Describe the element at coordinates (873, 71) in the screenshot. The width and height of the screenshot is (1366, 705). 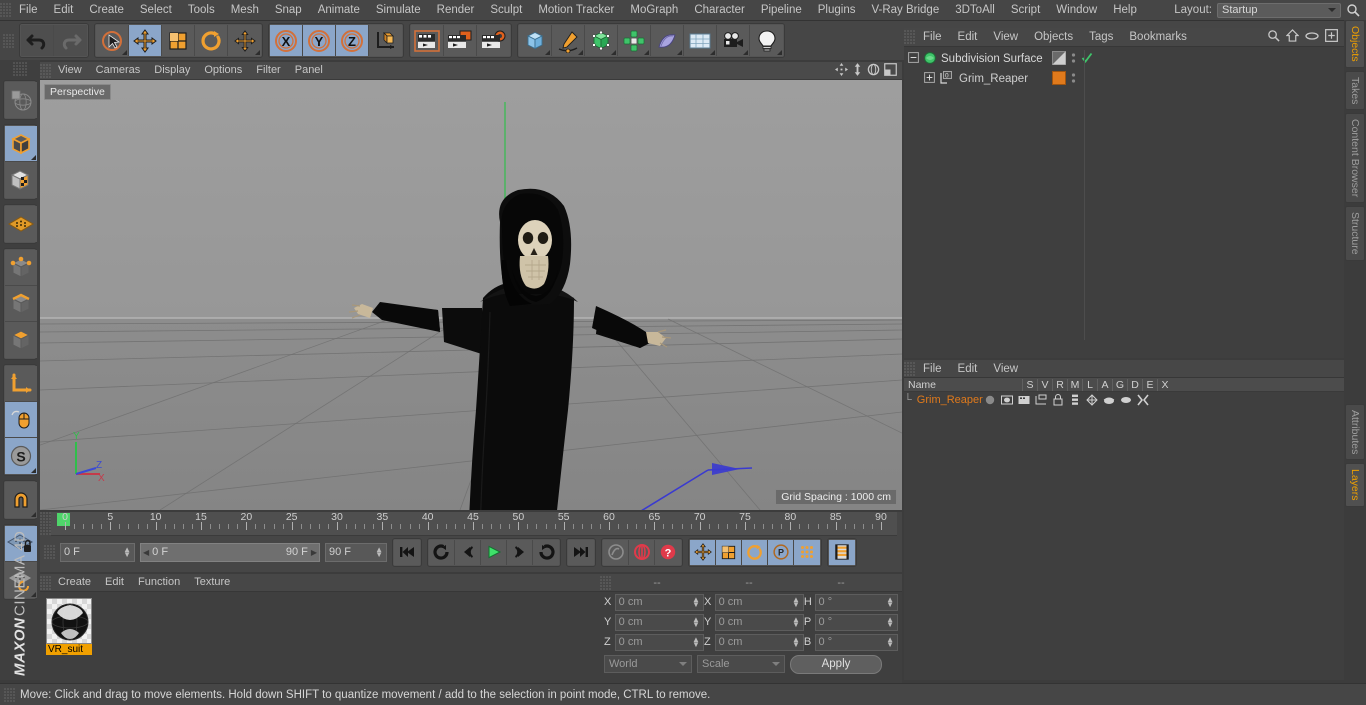
I see `rotate-view-icon` at that location.